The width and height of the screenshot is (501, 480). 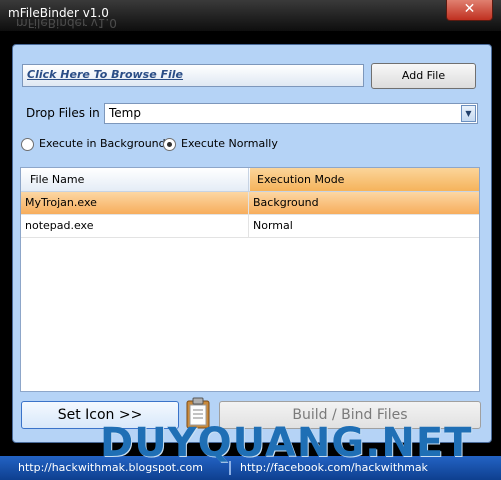 I want to click on browse-file-link: Click Here To Browse File, so click(x=105, y=74).